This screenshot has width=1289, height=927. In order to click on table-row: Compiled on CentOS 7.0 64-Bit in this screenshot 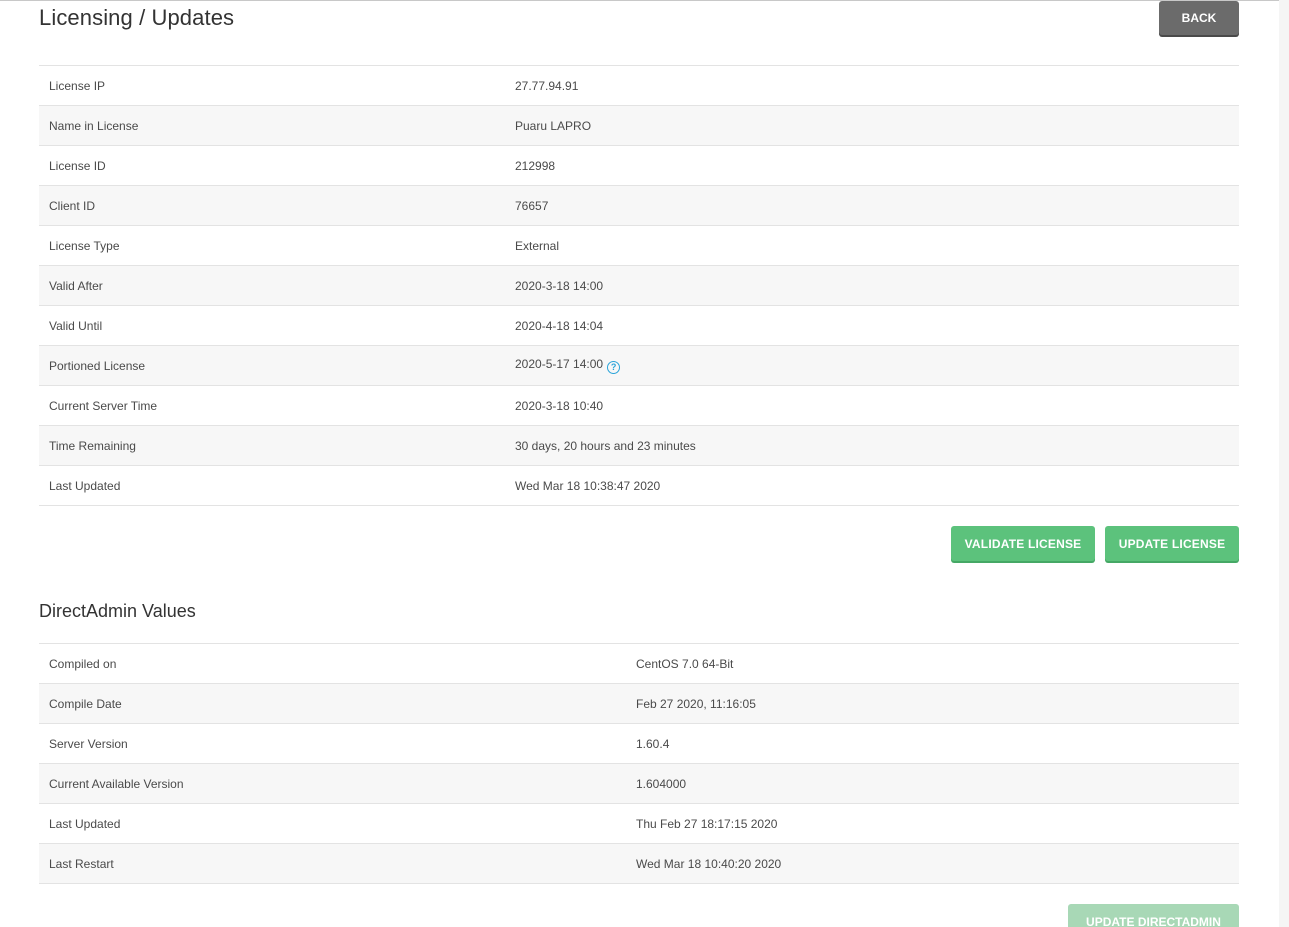, I will do `click(639, 663)`.